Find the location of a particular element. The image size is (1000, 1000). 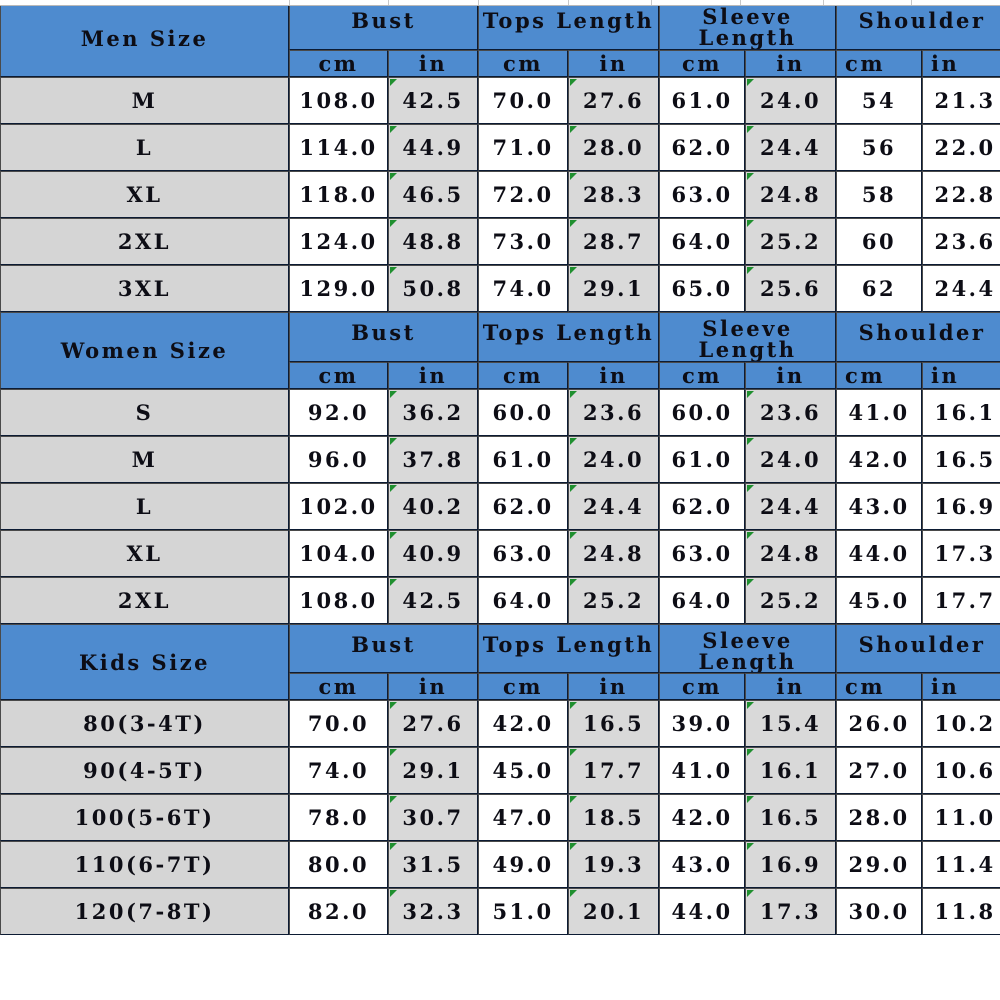

measurement-header-sleeve-length: Sleeve Length is located at coordinates (748, 336).